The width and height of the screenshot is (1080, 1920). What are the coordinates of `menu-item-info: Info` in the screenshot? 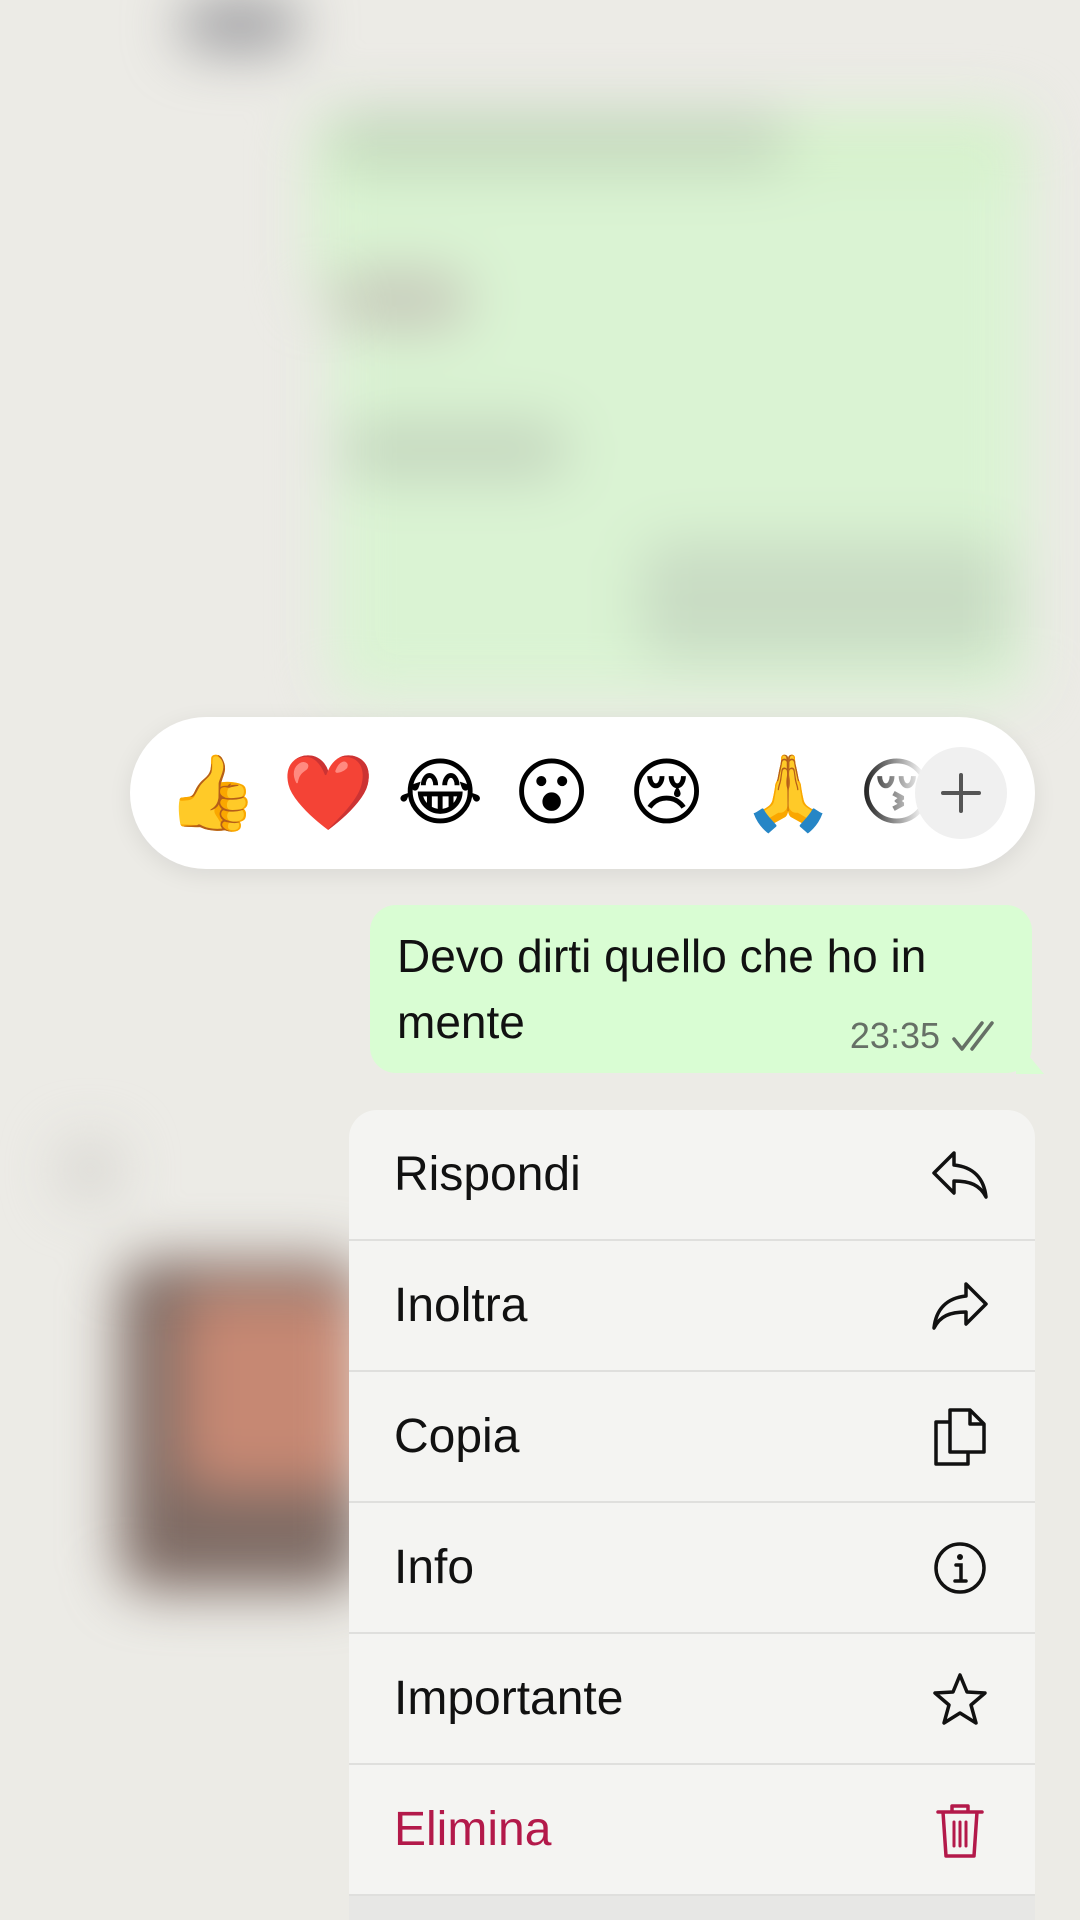 It's located at (692, 1568).